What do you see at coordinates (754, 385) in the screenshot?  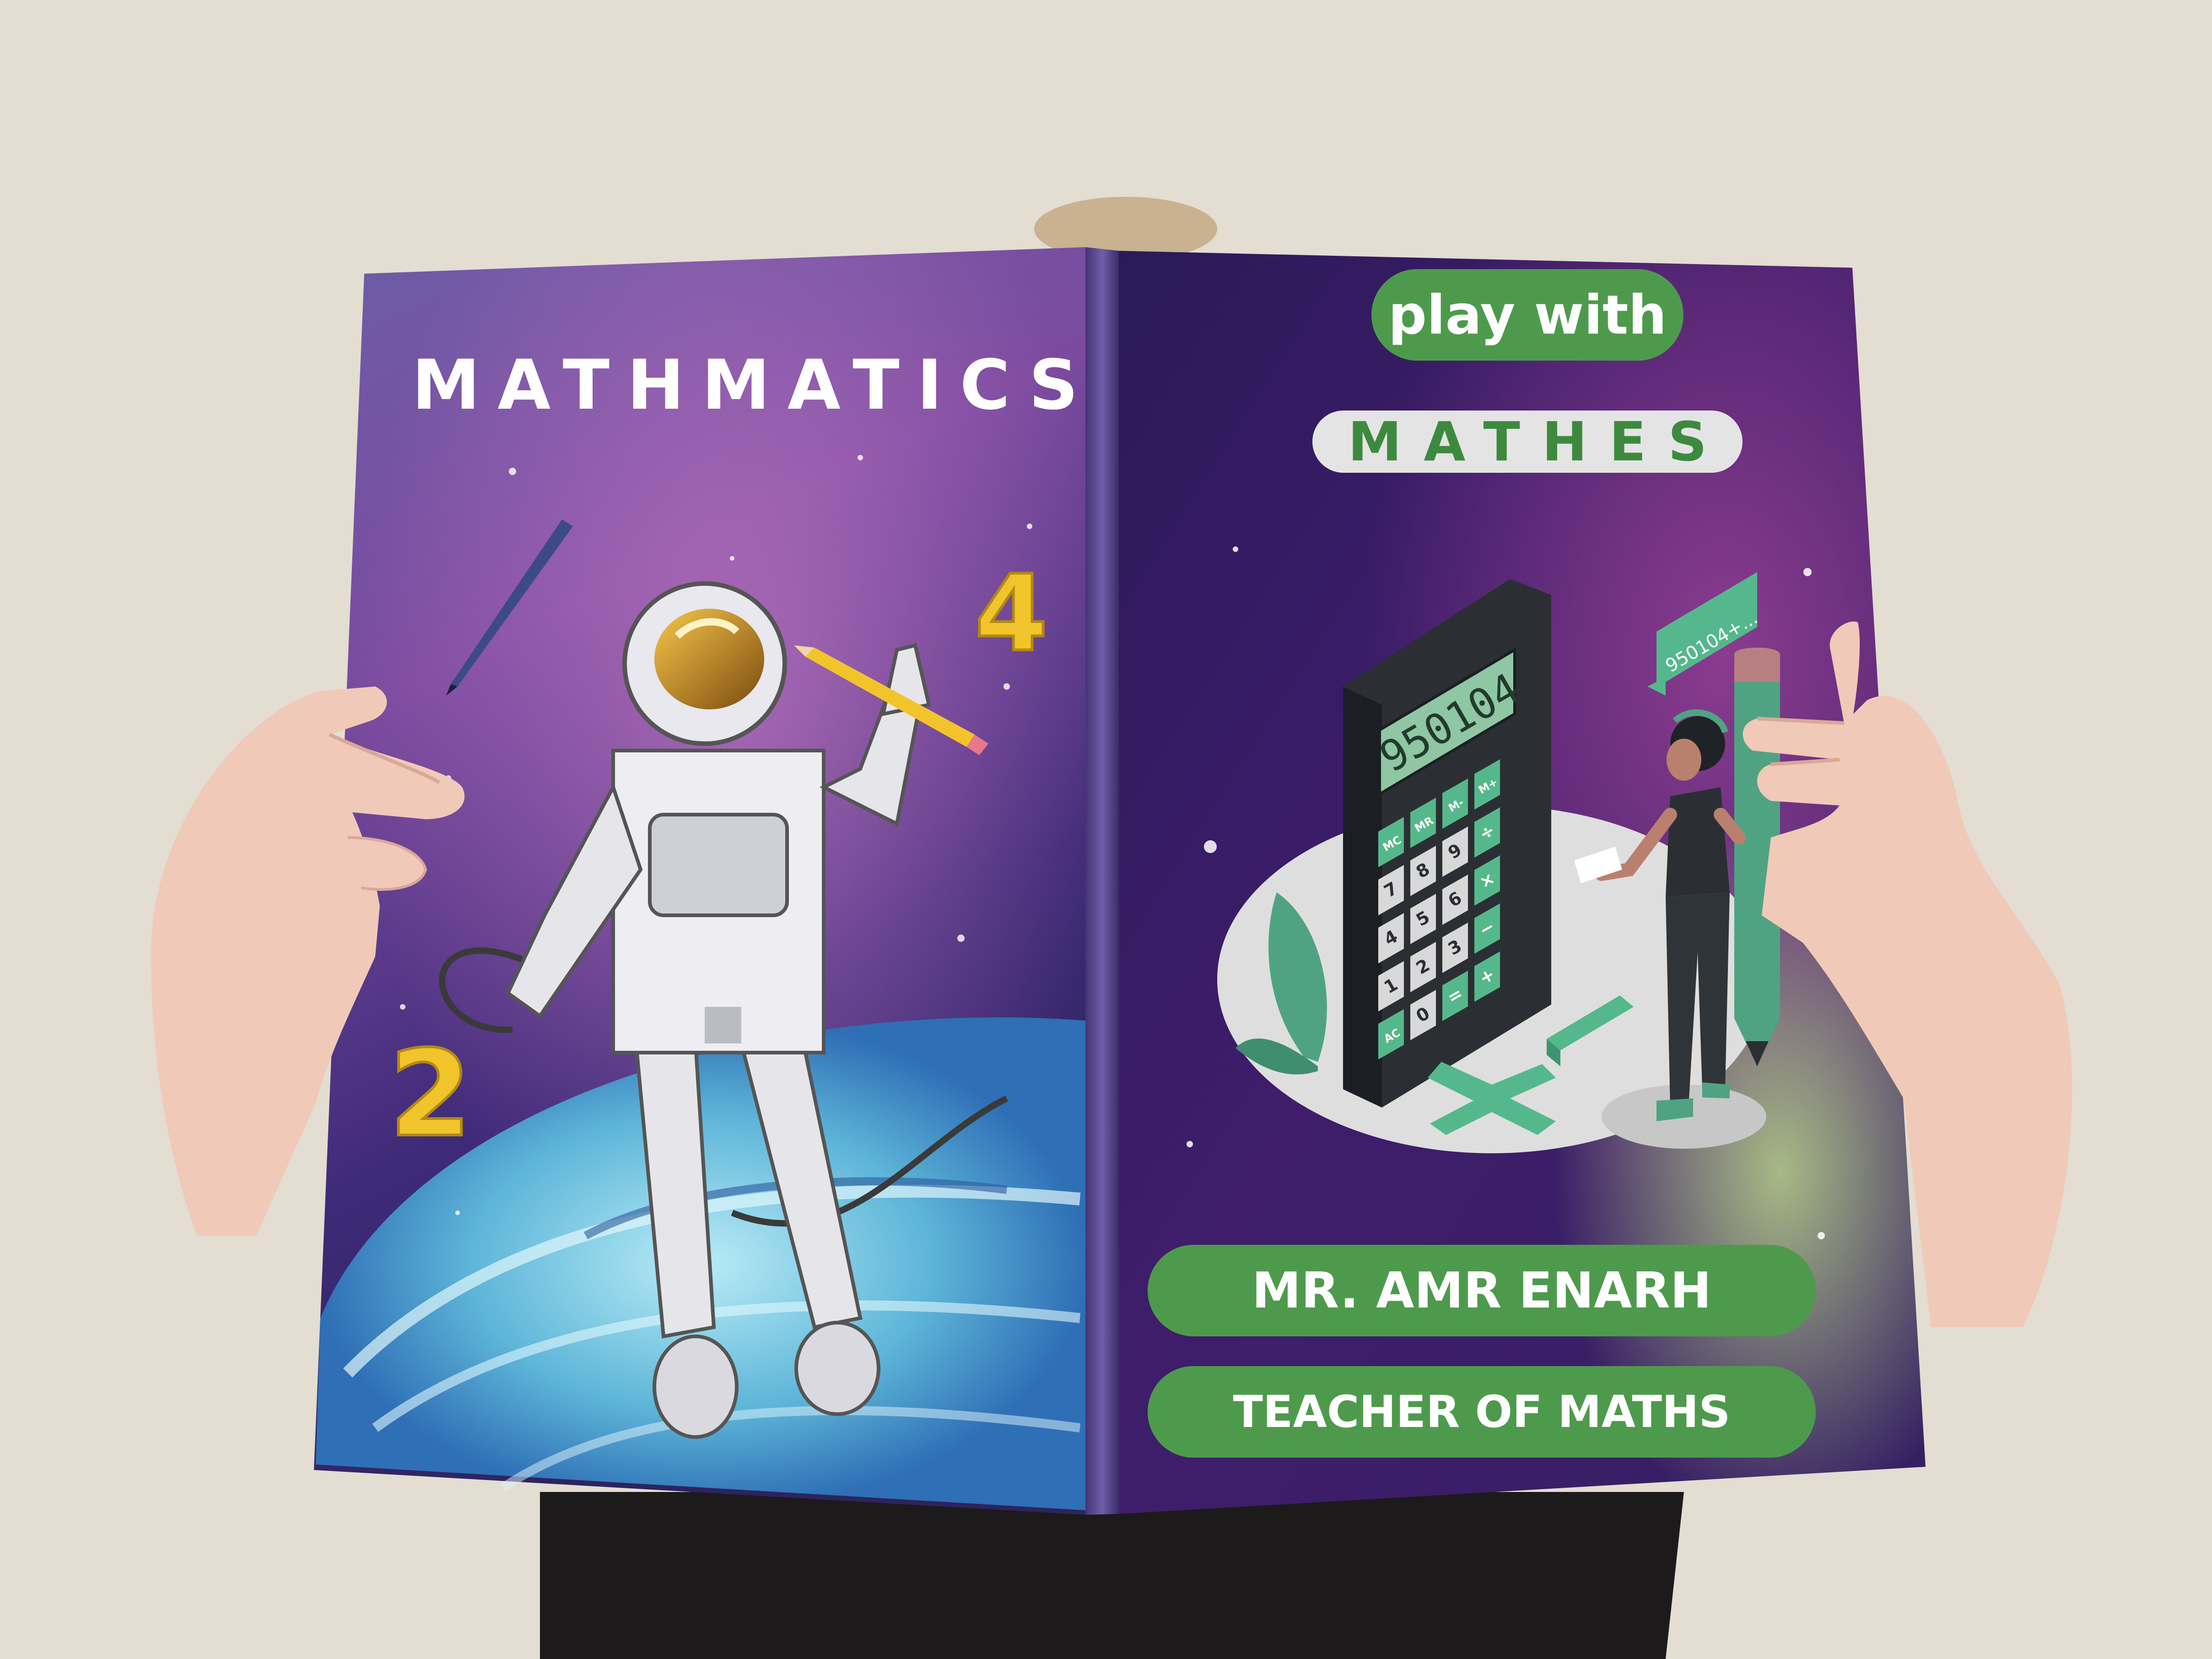 I see `back-cover-title: MATHMATICS` at bounding box center [754, 385].